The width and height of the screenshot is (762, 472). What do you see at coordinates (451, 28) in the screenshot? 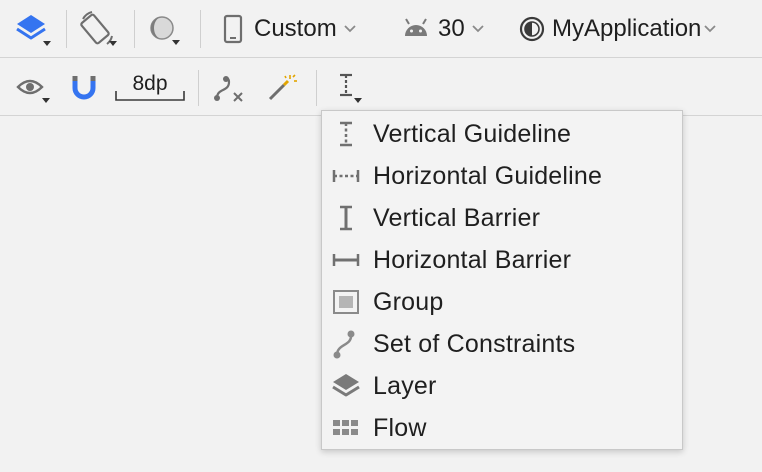
I see `api-label: 30` at bounding box center [451, 28].